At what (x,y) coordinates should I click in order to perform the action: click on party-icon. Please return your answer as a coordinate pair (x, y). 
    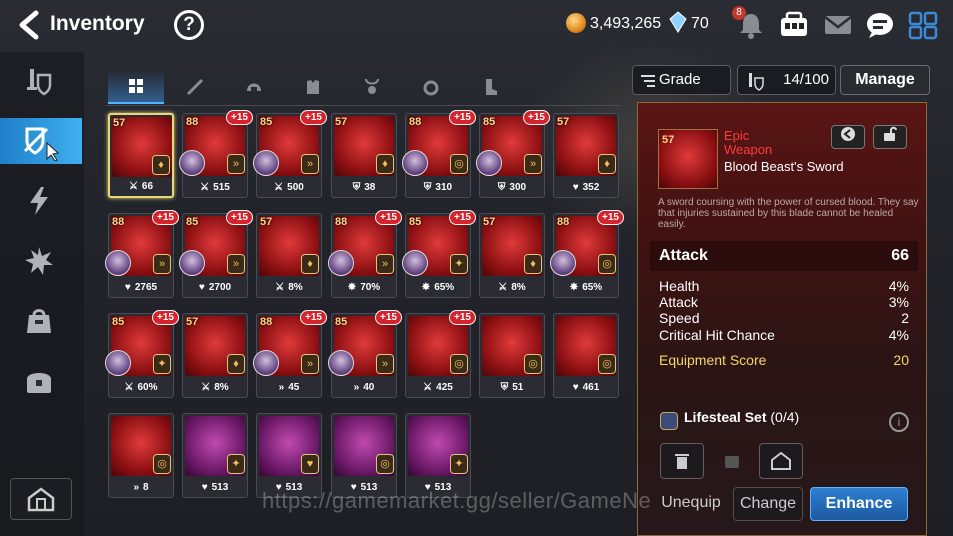
    Looking at the image, I should click on (794, 25).